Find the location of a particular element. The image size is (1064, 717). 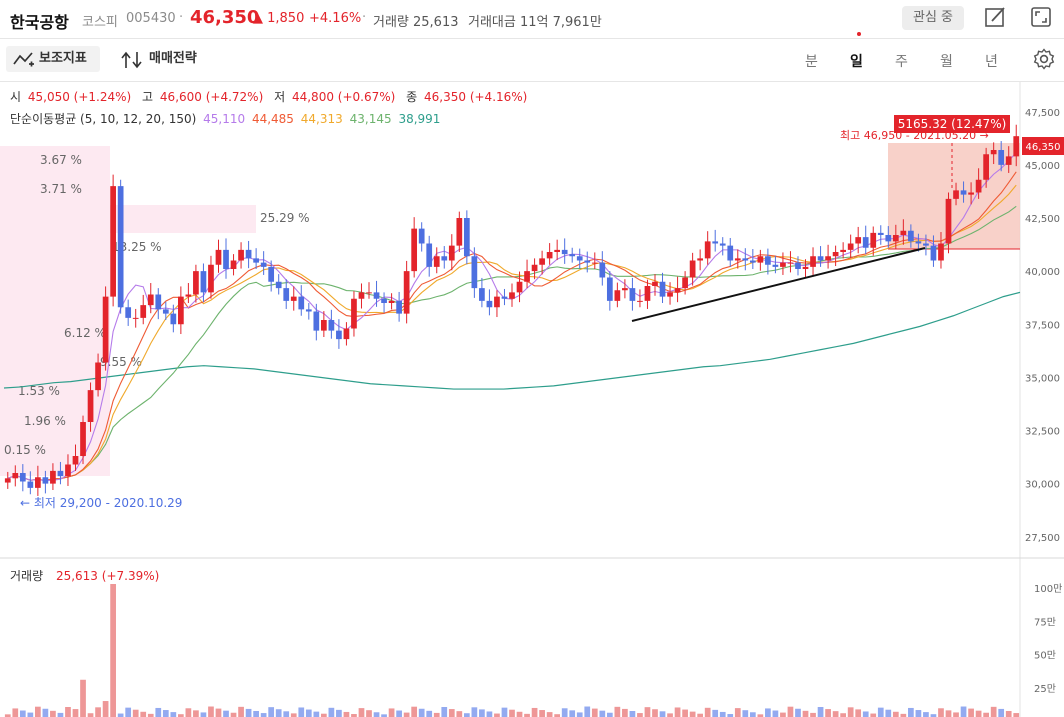

profile-pct-label: 25.29 % is located at coordinates (285, 218).